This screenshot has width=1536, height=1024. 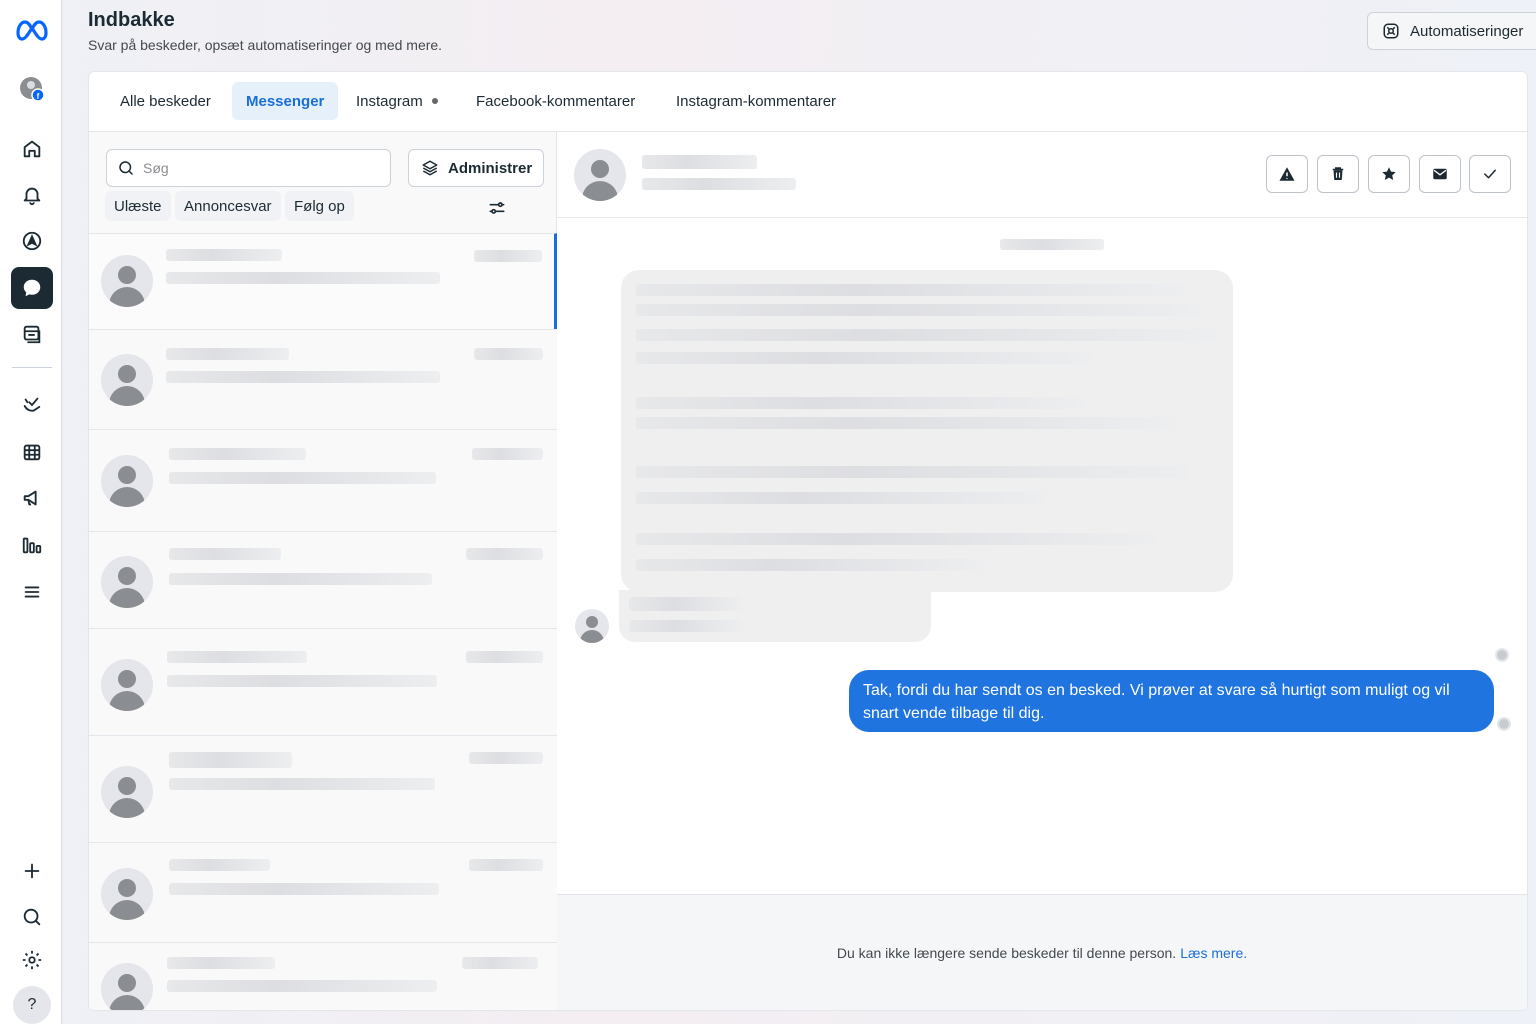 I want to click on menu-icon, so click(x=32, y=592).